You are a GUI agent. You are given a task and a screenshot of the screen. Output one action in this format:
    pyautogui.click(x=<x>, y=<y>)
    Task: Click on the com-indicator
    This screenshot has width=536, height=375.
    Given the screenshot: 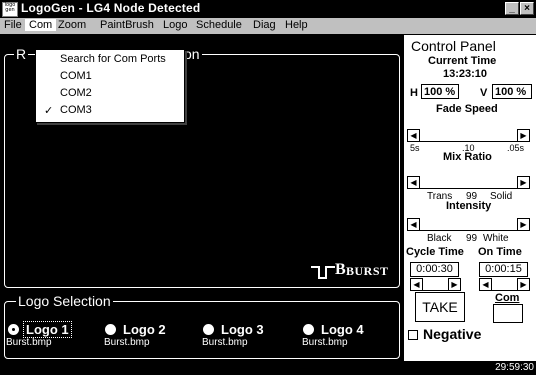 What is the action you would take?
    pyautogui.click(x=508, y=313)
    